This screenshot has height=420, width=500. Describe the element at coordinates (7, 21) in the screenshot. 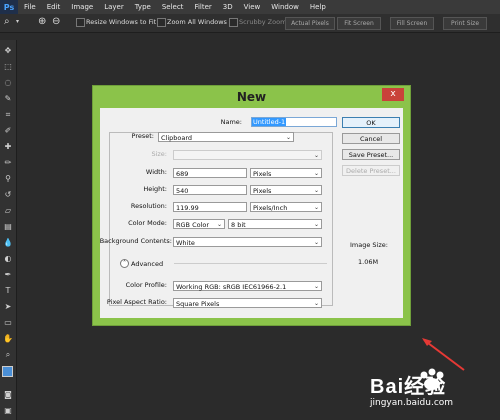

I see `zoom-tool-icon: ⌕` at that location.